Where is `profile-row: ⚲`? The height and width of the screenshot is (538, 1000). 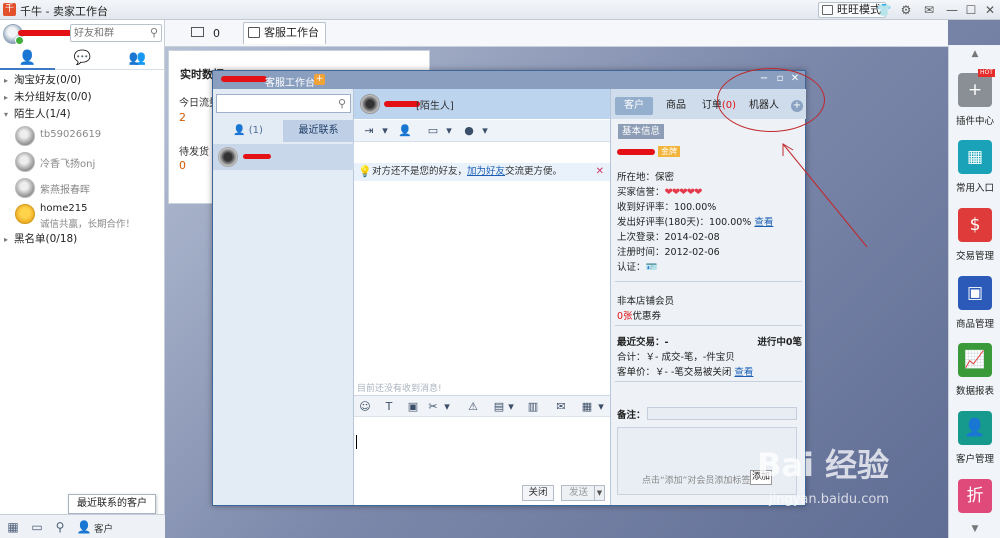
profile-row: ⚲ is located at coordinates (82, 33).